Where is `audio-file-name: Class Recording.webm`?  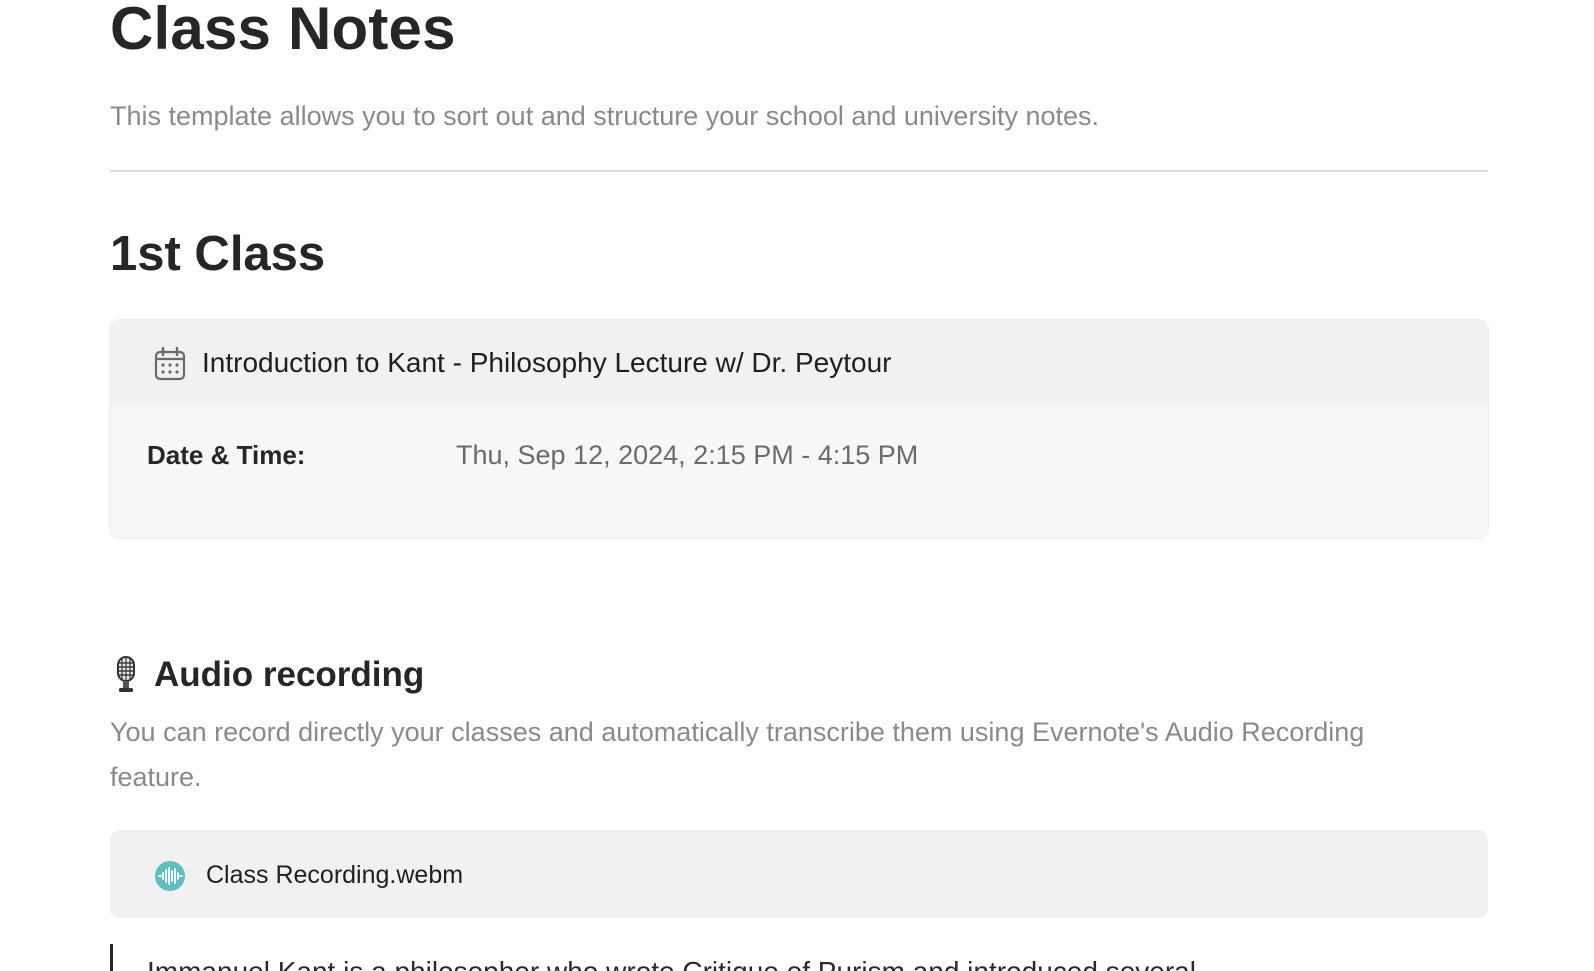 audio-file-name: Class Recording.webm is located at coordinates (334, 875).